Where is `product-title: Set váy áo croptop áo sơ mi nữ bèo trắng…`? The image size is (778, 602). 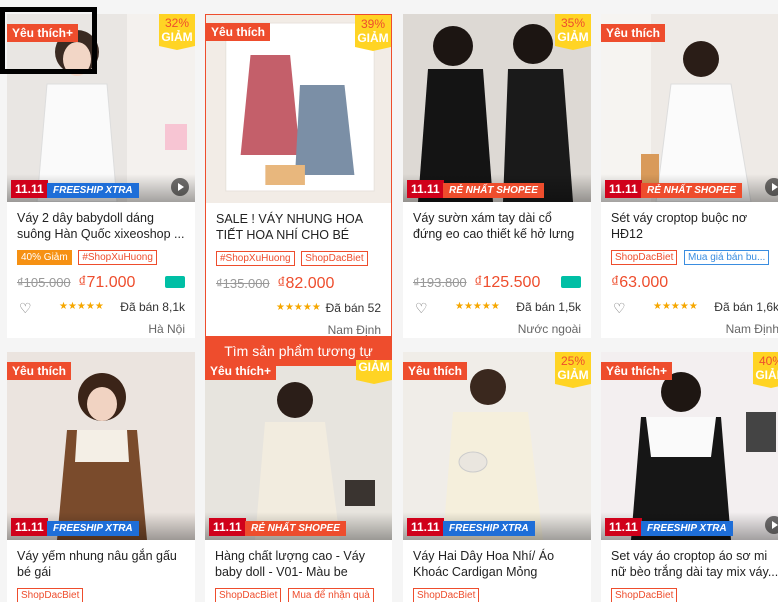 product-title: Set váy áo croptop áo sơ mi nữ bèo trắng… is located at coordinates (694, 564).